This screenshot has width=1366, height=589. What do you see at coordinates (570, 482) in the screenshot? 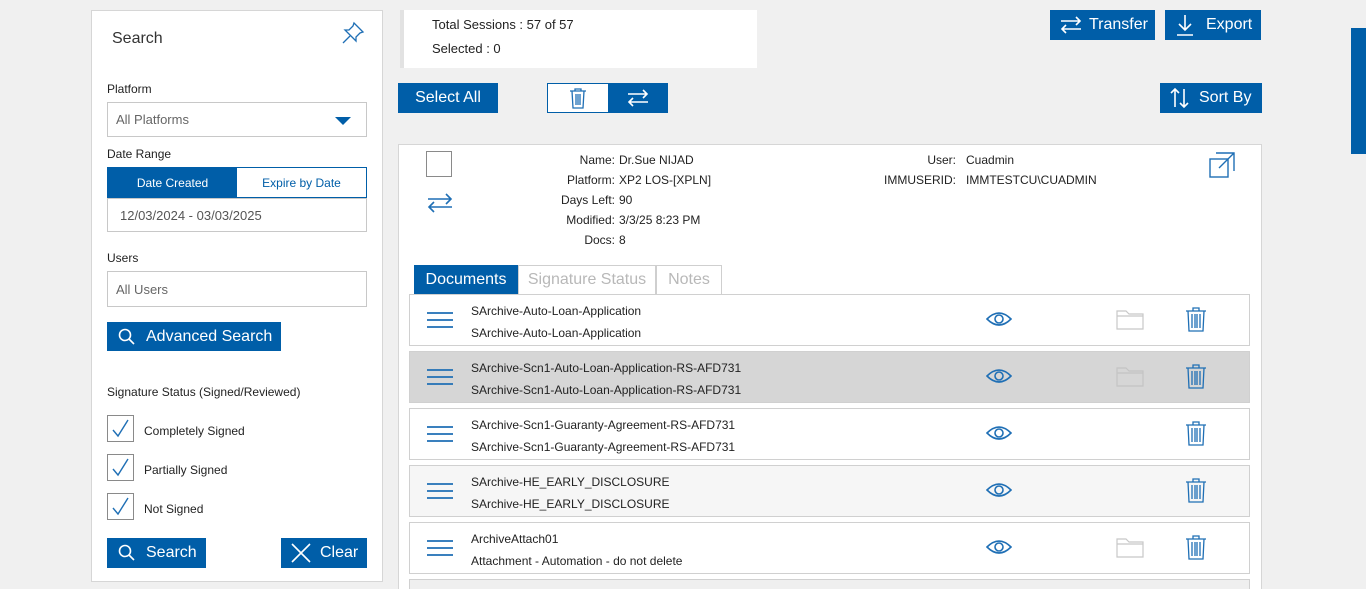
I see `document-title: SArchive-HE_EARLY_DISCLOSURE` at bounding box center [570, 482].